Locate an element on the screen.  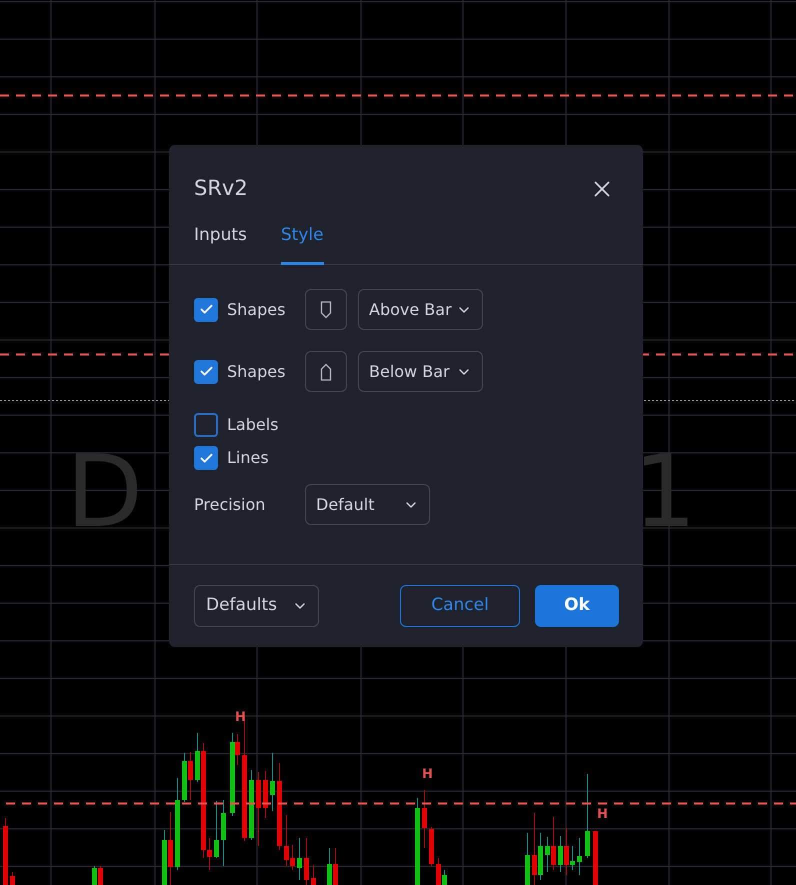
pentagon-down-icon is located at coordinates (326, 309).